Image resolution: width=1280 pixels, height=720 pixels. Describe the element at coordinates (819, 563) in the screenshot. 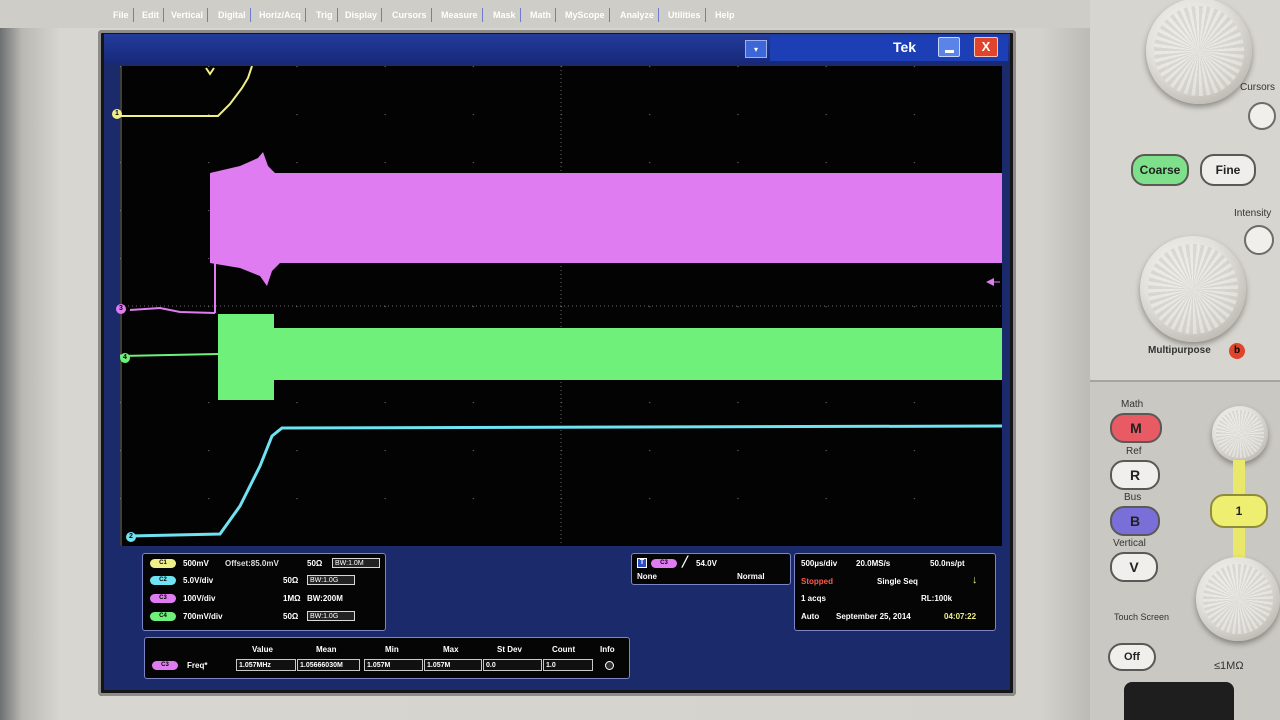

I see `timebase: 500µs/div` at that location.